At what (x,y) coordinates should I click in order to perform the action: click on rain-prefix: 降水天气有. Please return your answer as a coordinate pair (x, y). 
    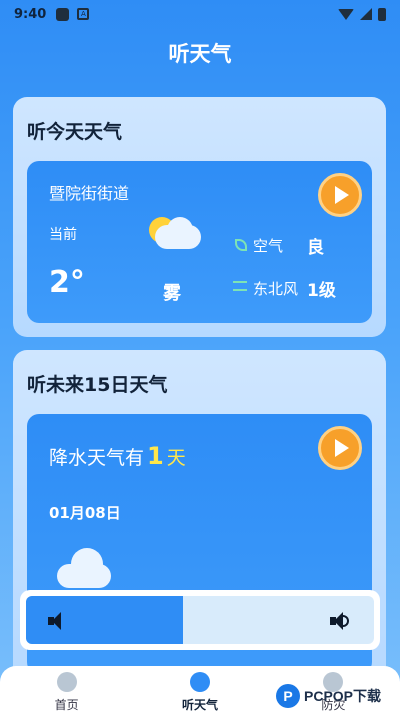
    Looking at the image, I should click on (97, 458).